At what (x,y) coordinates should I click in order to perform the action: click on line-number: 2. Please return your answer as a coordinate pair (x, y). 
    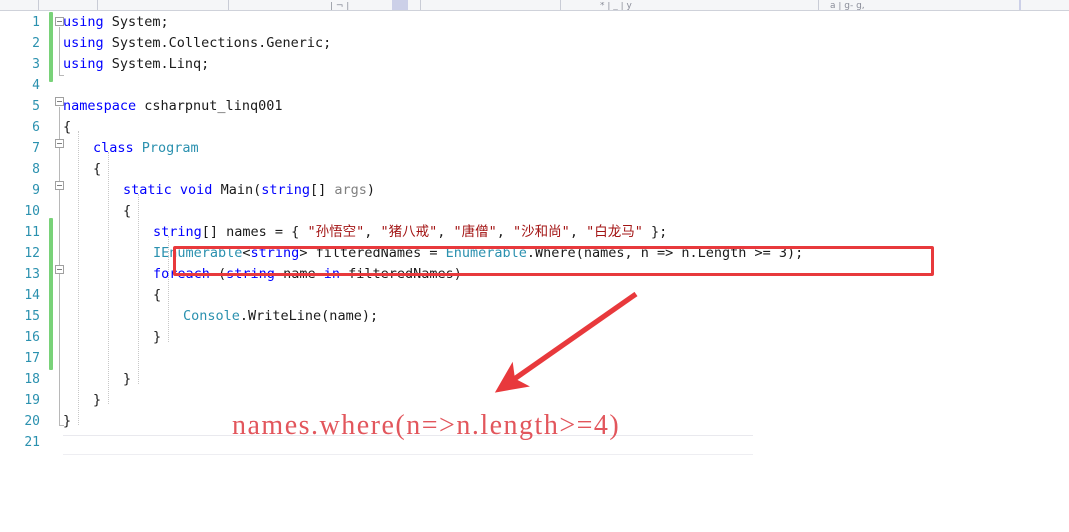
    Looking at the image, I should click on (36, 43).